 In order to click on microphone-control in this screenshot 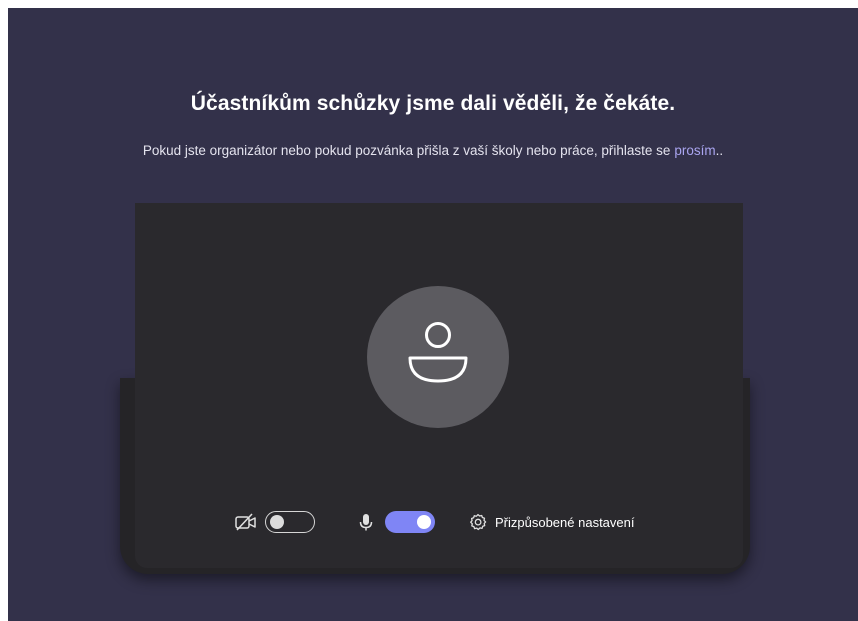, I will do `click(396, 522)`.